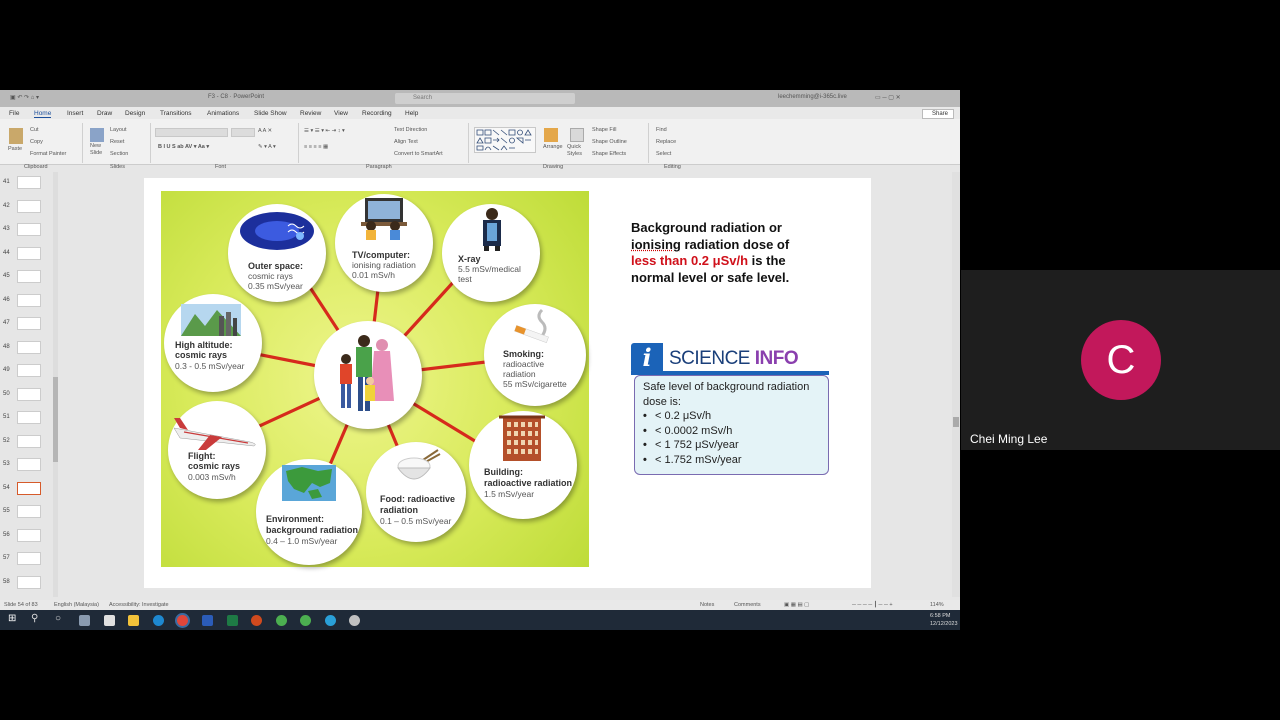 The width and height of the screenshot is (1280, 720). Describe the element at coordinates (14, 113) in the screenshot. I see `tab-file: File` at that location.